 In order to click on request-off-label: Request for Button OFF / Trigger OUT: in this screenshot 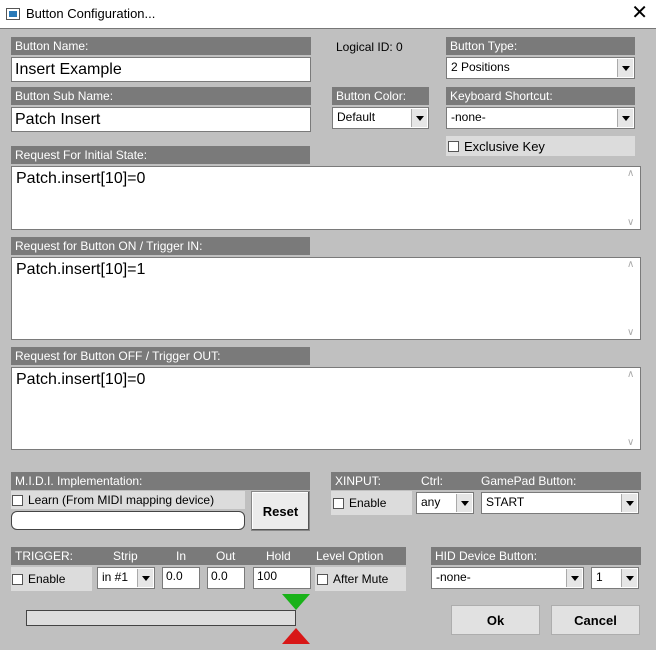, I will do `click(160, 356)`.